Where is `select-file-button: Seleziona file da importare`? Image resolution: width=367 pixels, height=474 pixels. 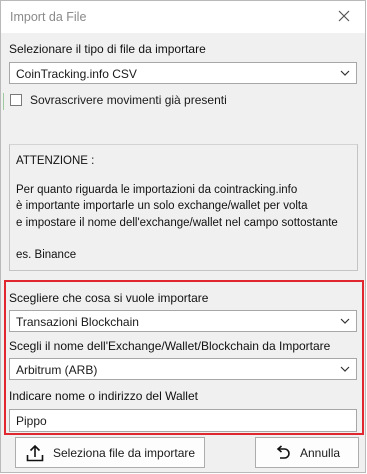
select-file-button: Seleziona file da importare is located at coordinates (110, 452).